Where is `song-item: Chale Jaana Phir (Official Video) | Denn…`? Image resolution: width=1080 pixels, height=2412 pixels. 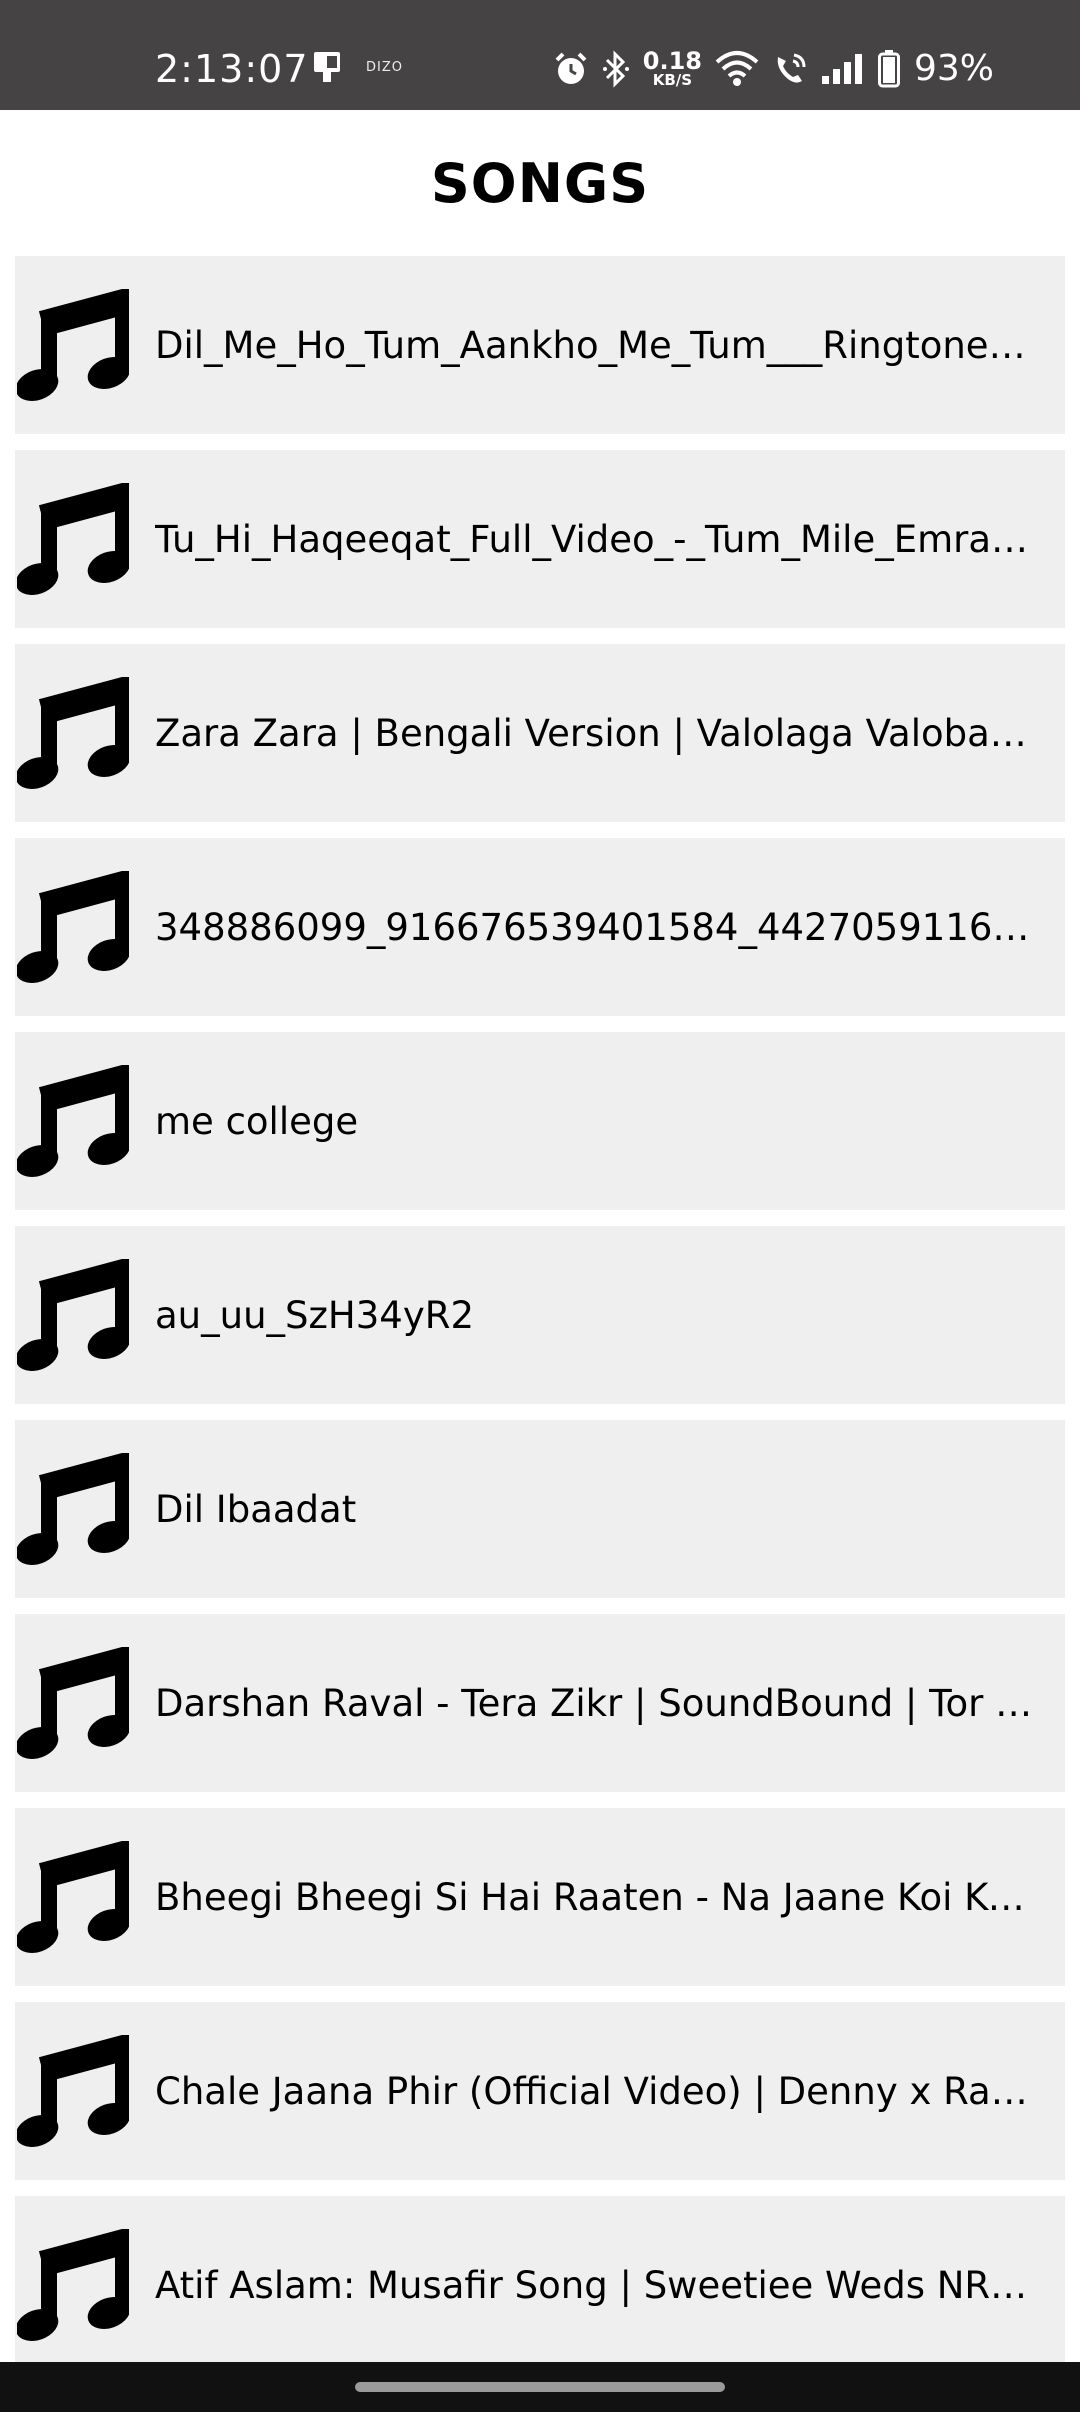 song-item: Chale Jaana Phir (Official Video) | Denn… is located at coordinates (540, 2091).